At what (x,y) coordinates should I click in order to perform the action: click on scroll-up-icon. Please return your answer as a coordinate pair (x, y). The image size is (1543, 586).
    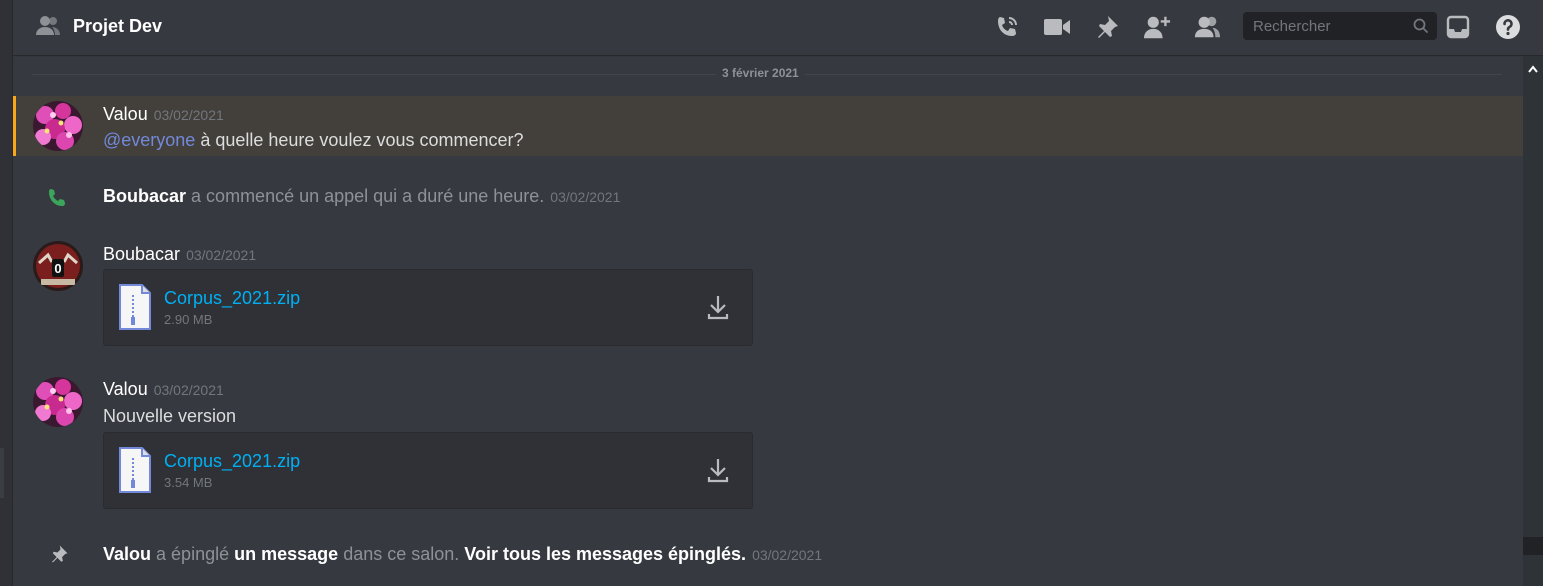
    Looking at the image, I should click on (1533, 69).